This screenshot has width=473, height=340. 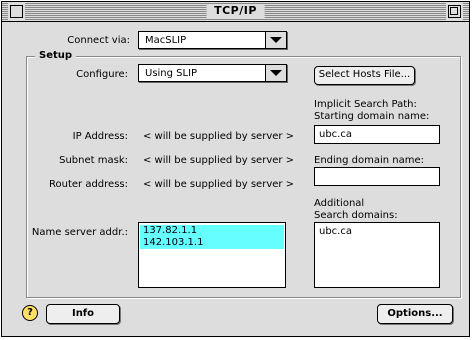 I want to click on configure-popup: Using SLIP, so click(x=212, y=73).